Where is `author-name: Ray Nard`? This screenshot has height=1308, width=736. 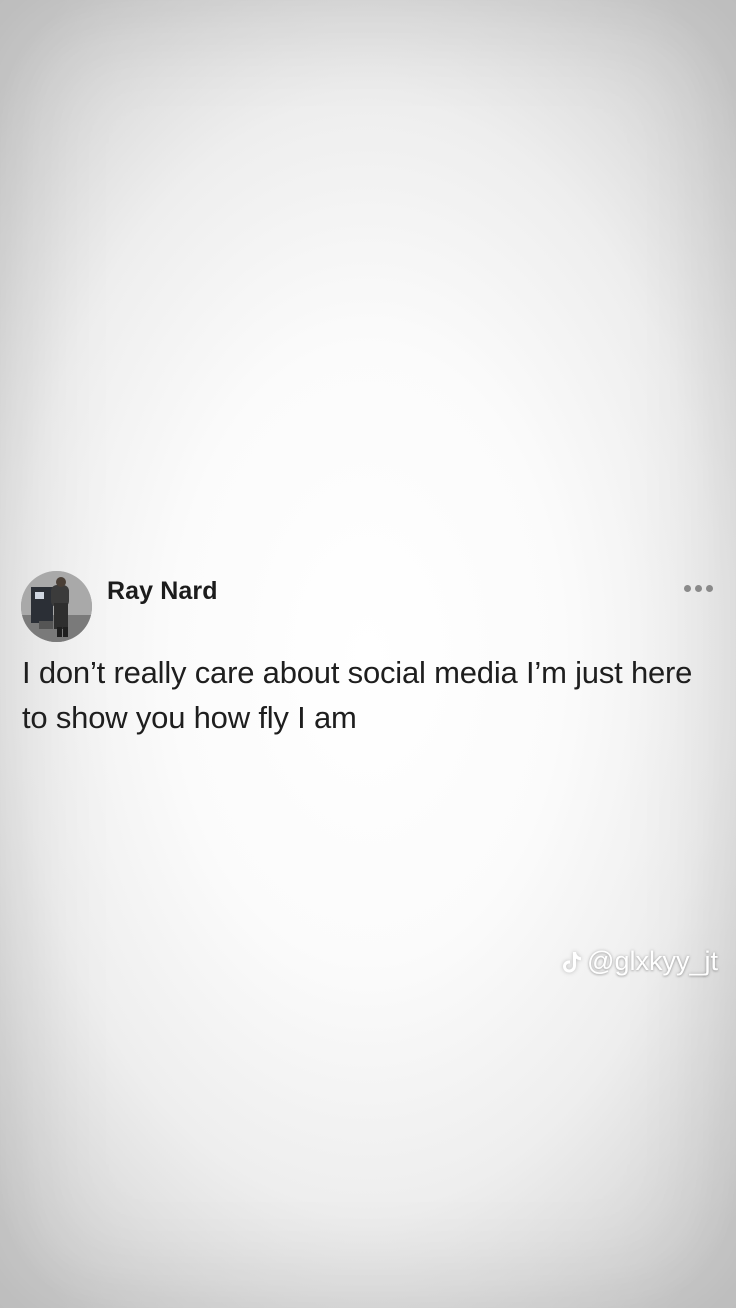 author-name: Ray Nard is located at coordinates (162, 591).